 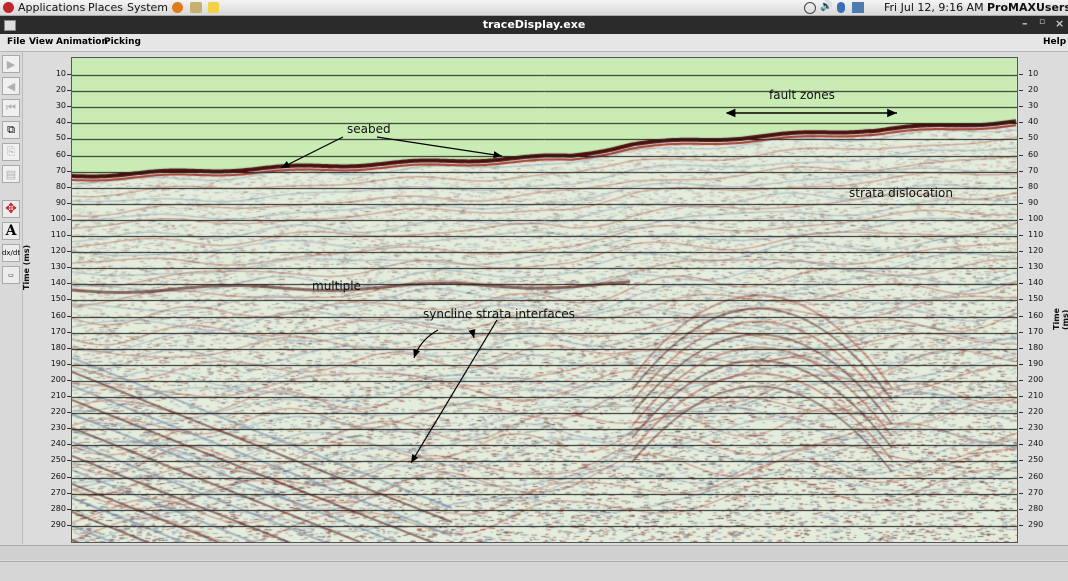 I want to click on label-multiple: multiple, so click(x=337, y=286).